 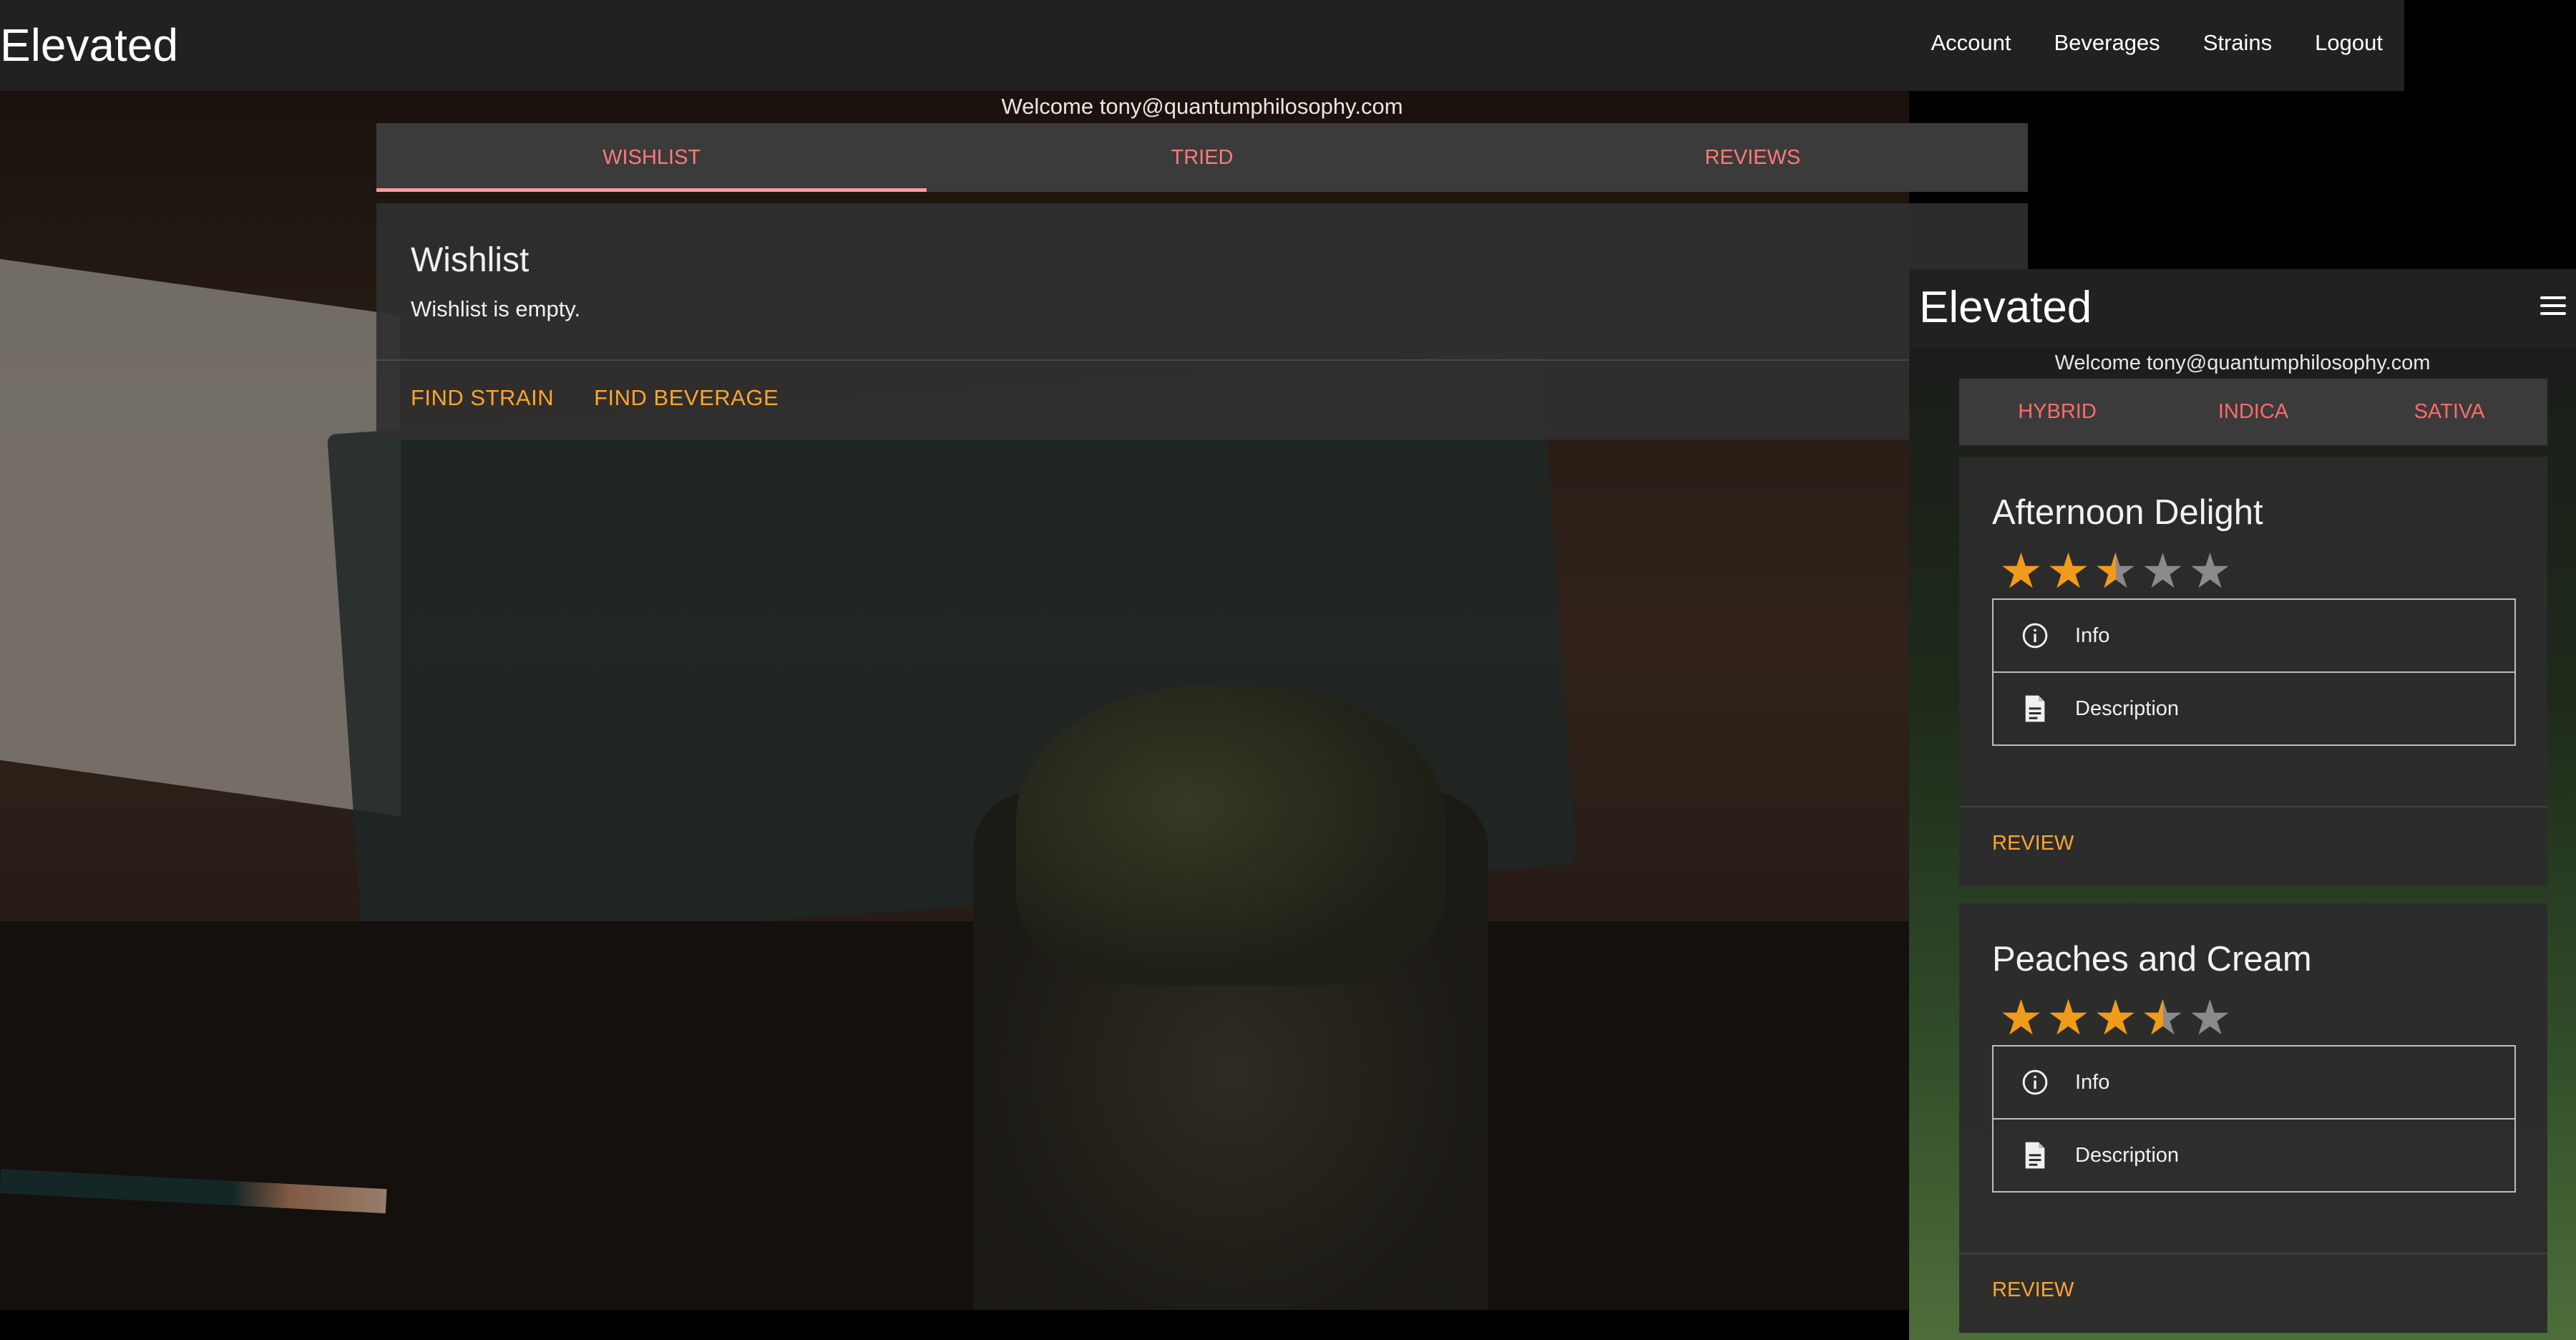 What do you see at coordinates (1202, 106) in the screenshot?
I see `welcome-message: Welcome tony@quantumphilosophy.com` at bounding box center [1202, 106].